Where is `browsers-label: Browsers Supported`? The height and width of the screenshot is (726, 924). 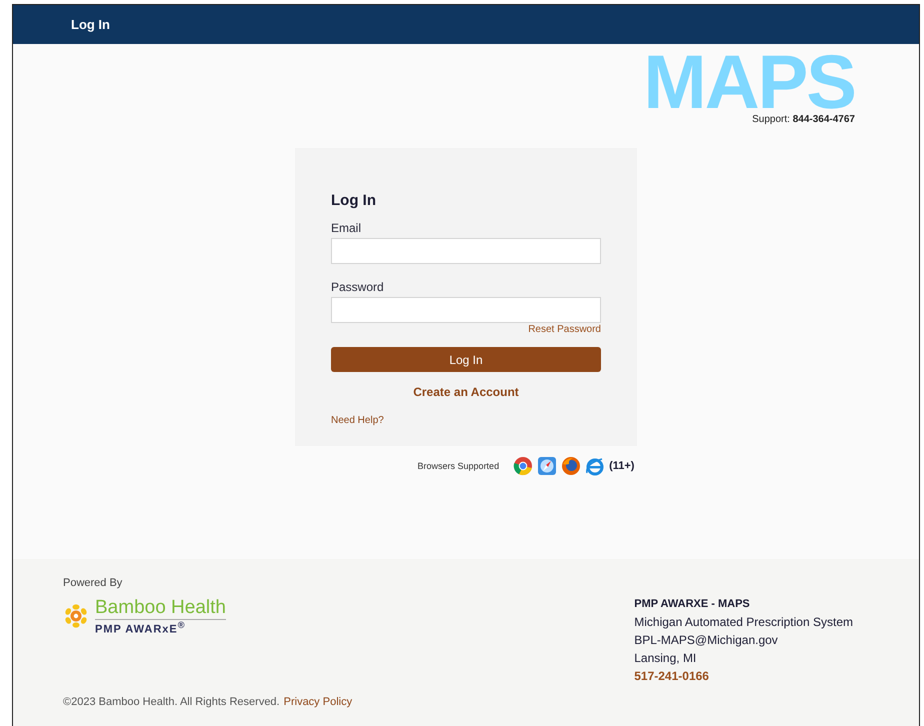 browsers-label: Browsers Supported is located at coordinates (459, 466).